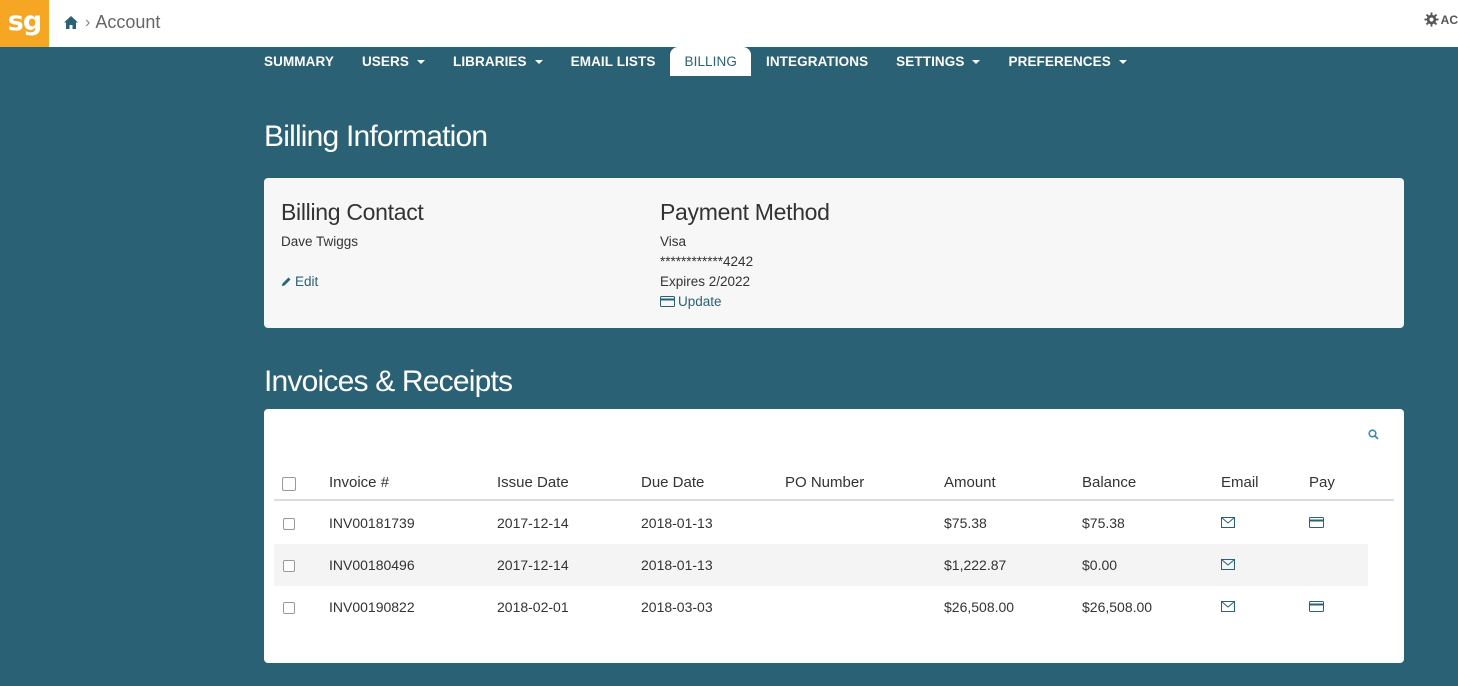 The image size is (1458, 686). What do you see at coordinates (1067, 61) in the screenshot?
I see `tab-preferences: PREFERENCES` at bounding box center [1067, 61].